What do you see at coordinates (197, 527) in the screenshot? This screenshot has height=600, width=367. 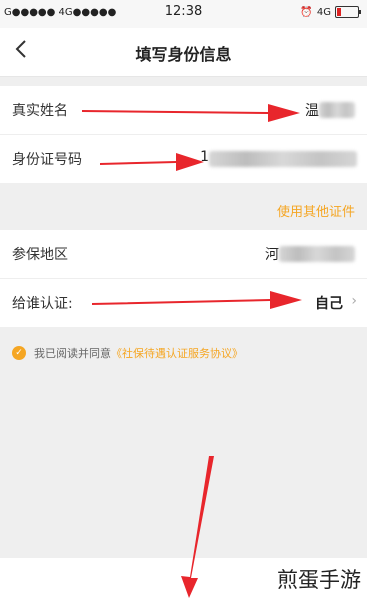 I see `arrow-to-bottom` at bounding box center [197, 527].